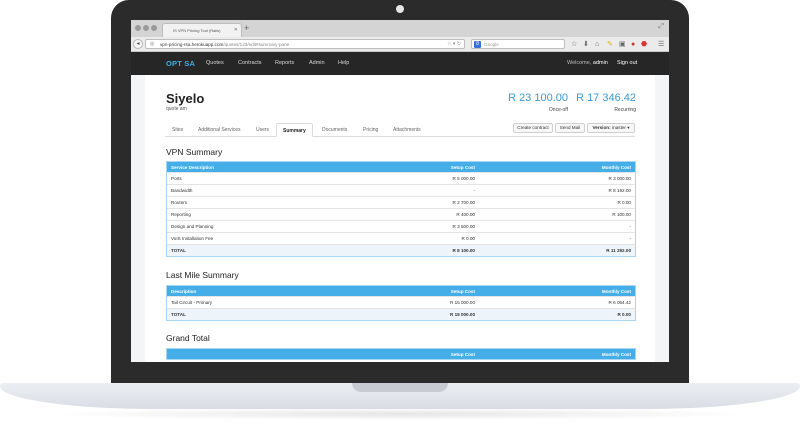 Image resolution: width=800 pixels, height=428 pixels. Describe the element at coordinates (622, 44) in the screenshot. I see `pocket-icon: ▣` at that location.